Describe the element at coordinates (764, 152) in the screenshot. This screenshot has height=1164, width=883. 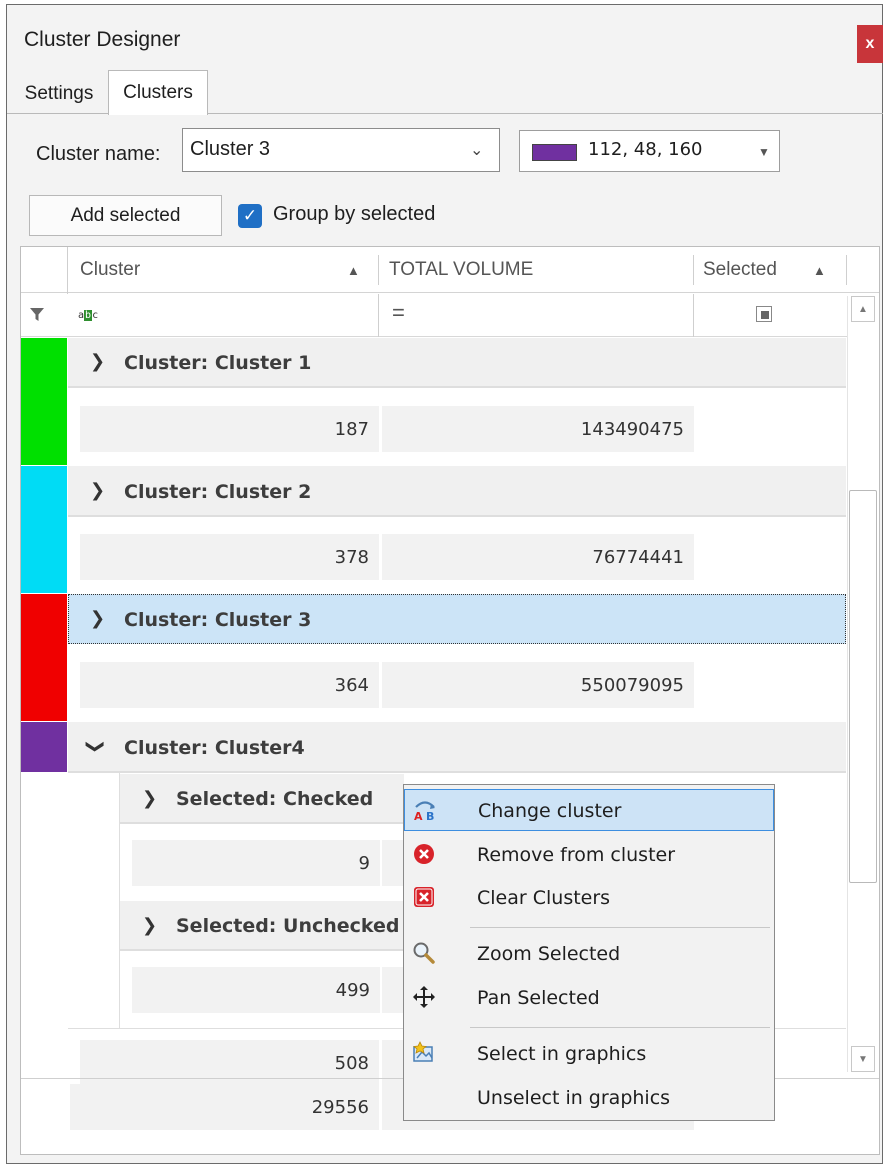
I see `dropdown-arrow-icon: ▼` at that location.